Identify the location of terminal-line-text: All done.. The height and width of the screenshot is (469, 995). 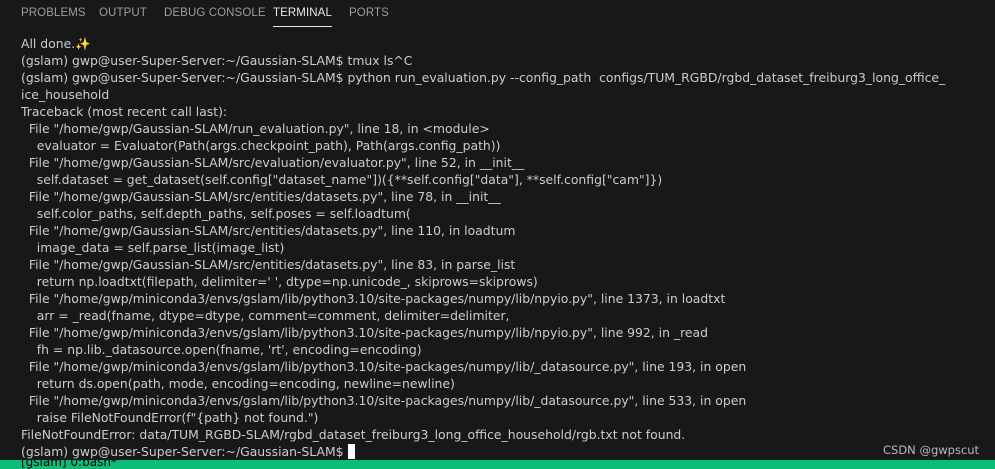
(48, 43).